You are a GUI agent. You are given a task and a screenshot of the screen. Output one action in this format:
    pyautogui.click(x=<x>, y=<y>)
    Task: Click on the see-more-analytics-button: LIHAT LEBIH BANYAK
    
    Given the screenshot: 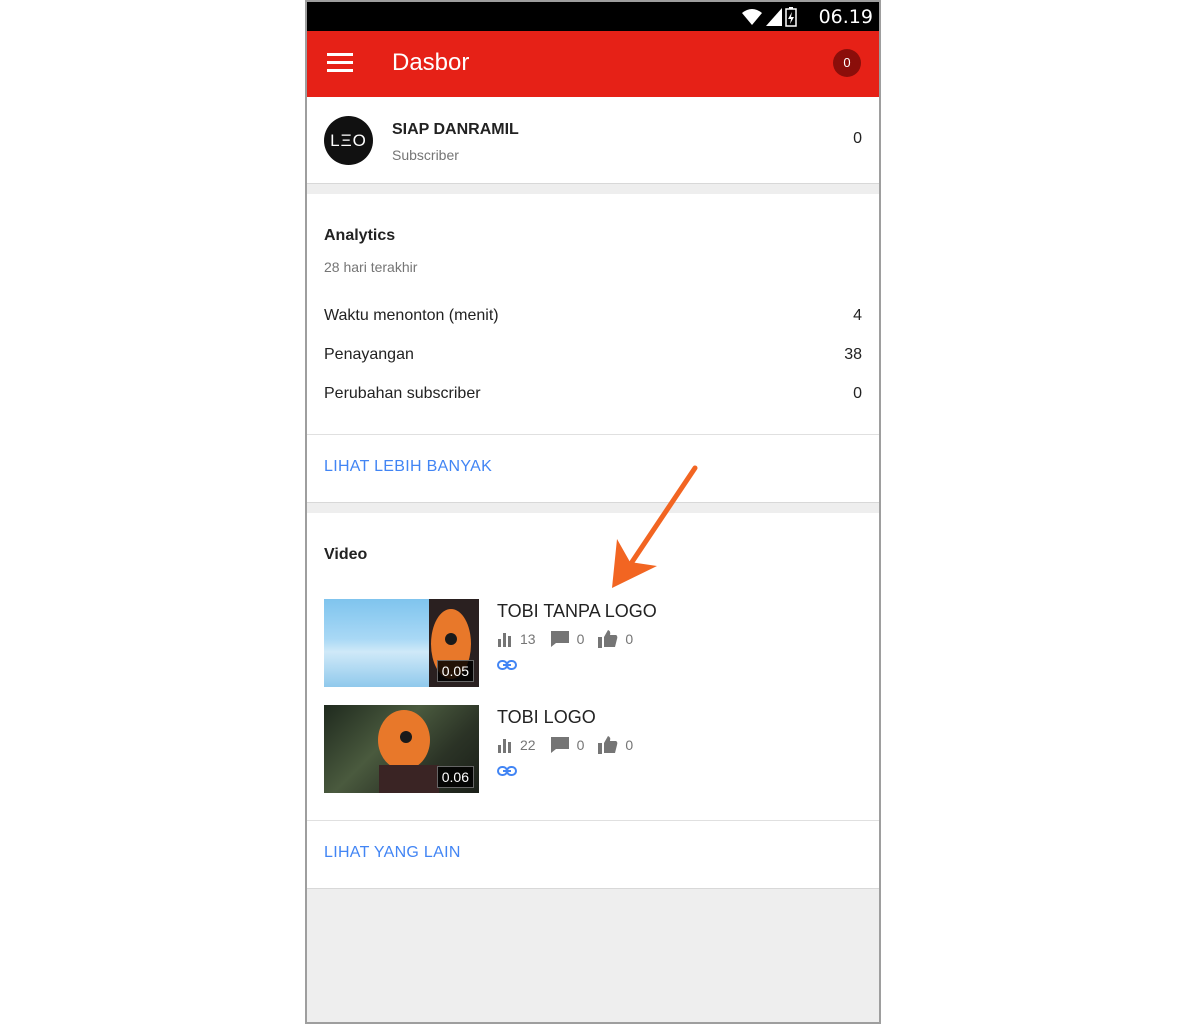 What is the action you would take?
    pyautogui.click(x=408, y=467)
    